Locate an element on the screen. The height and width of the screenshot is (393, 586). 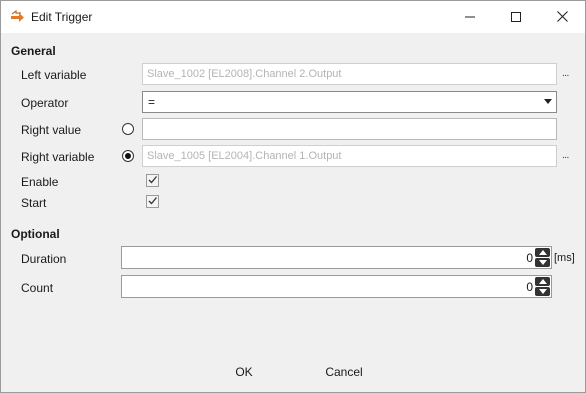
minimize-icon is located at coordinates (470, 16).